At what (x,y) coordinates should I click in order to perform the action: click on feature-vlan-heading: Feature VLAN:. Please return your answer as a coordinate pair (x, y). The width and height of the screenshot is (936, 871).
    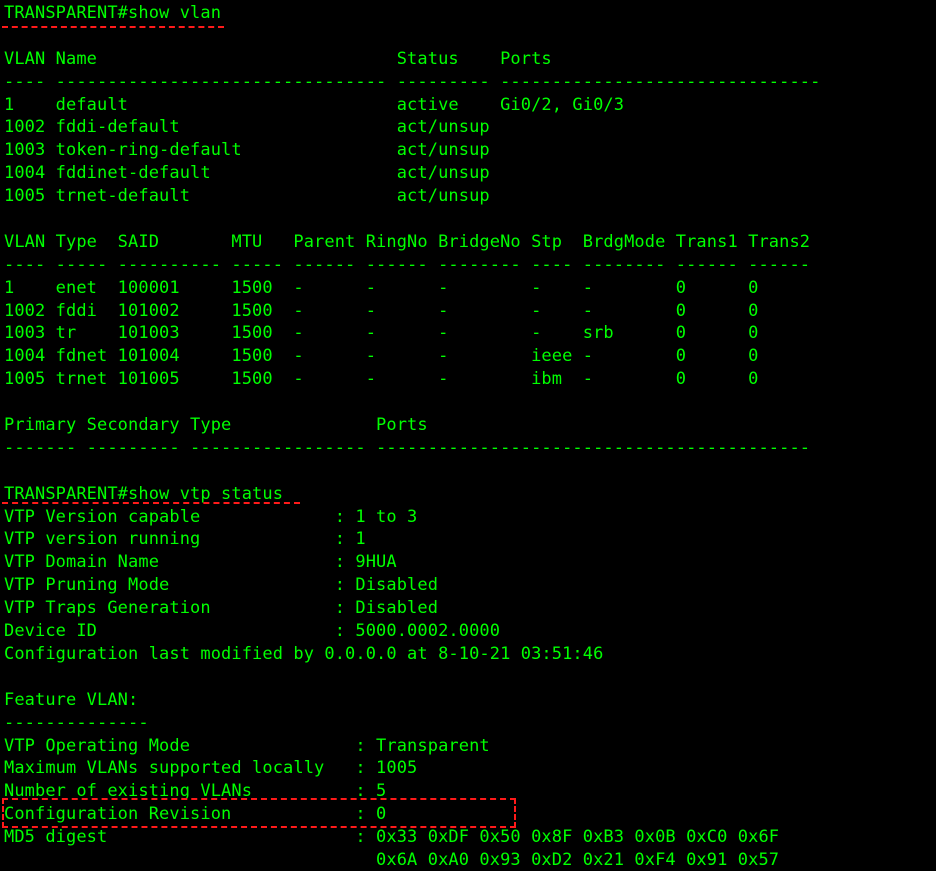
    Looking at the image, I should click on (71, 699).